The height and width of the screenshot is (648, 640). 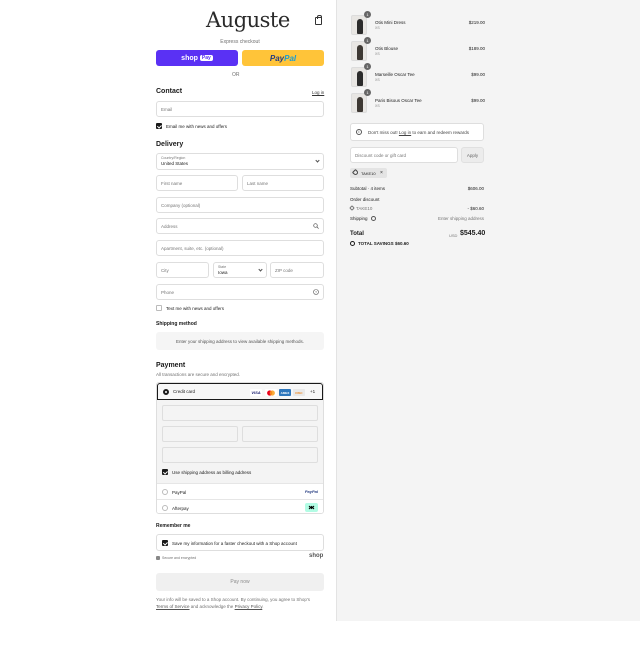 What do you see at coordinates (212, 606) in the screenshot?
I see `legal-text-and: and acknowledge the` at bounding box center [212, 606].